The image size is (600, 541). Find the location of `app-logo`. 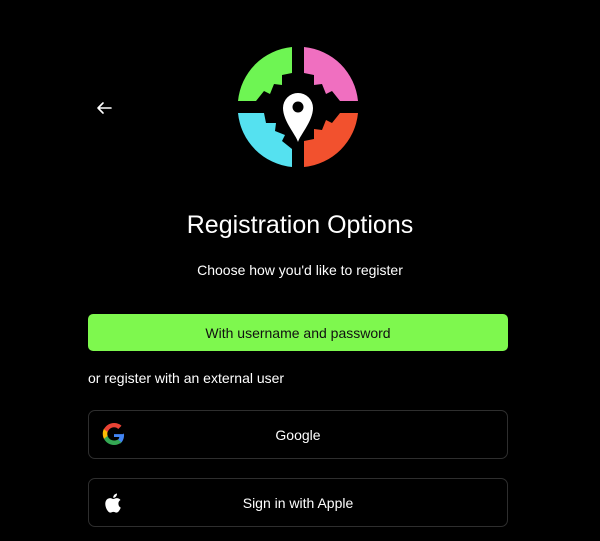

app-logo is located at coordinates (298, 107).